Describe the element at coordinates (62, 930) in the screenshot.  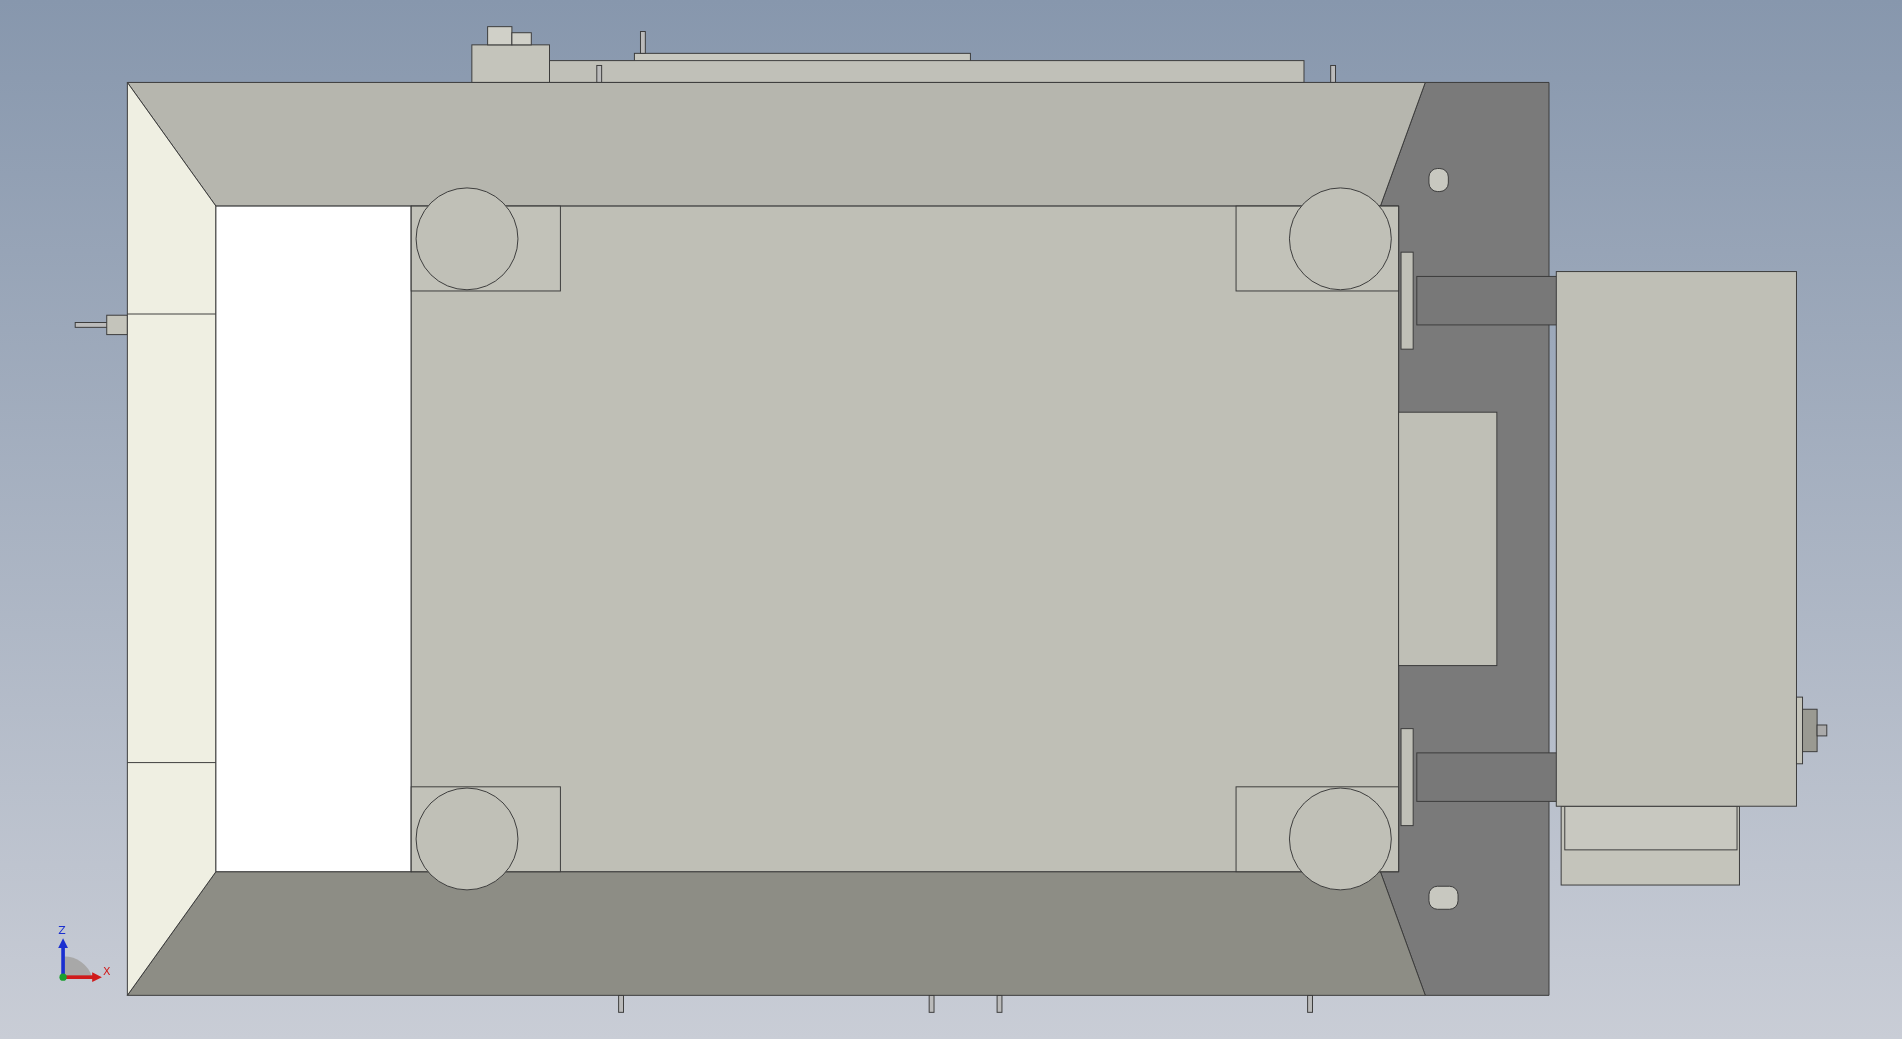
I see `z-axis-label: Z` at that location.